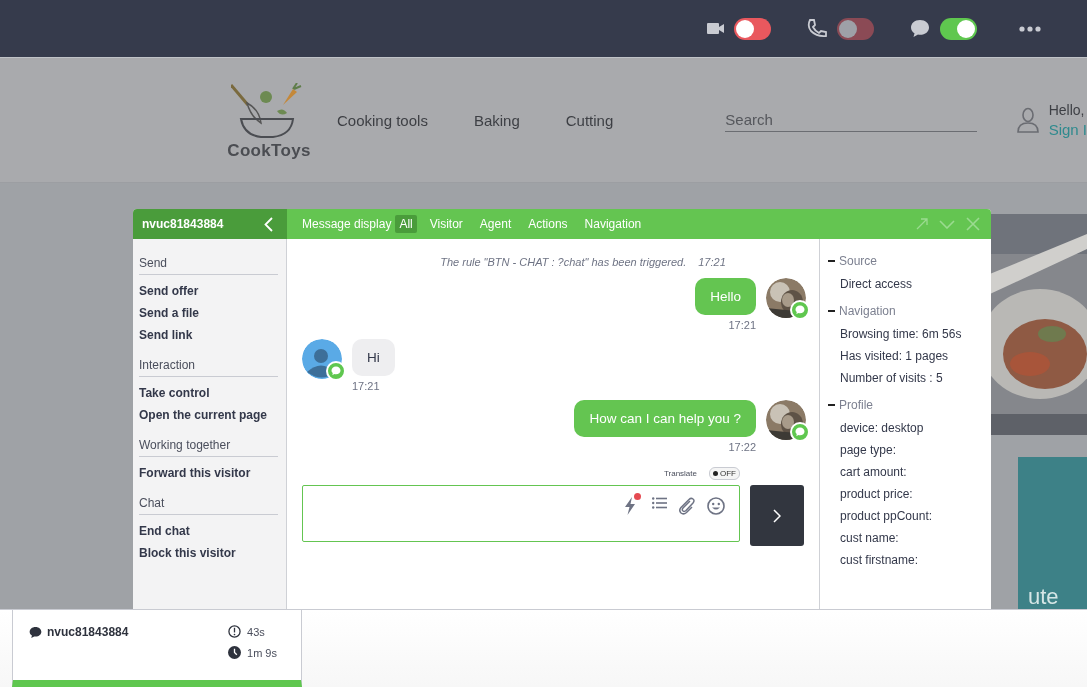 The image size is (1087, 687). What do you see at coordinates (715, 28) in the screenshot?
I see `video-camera-icon` at bounding box center [715, 28].